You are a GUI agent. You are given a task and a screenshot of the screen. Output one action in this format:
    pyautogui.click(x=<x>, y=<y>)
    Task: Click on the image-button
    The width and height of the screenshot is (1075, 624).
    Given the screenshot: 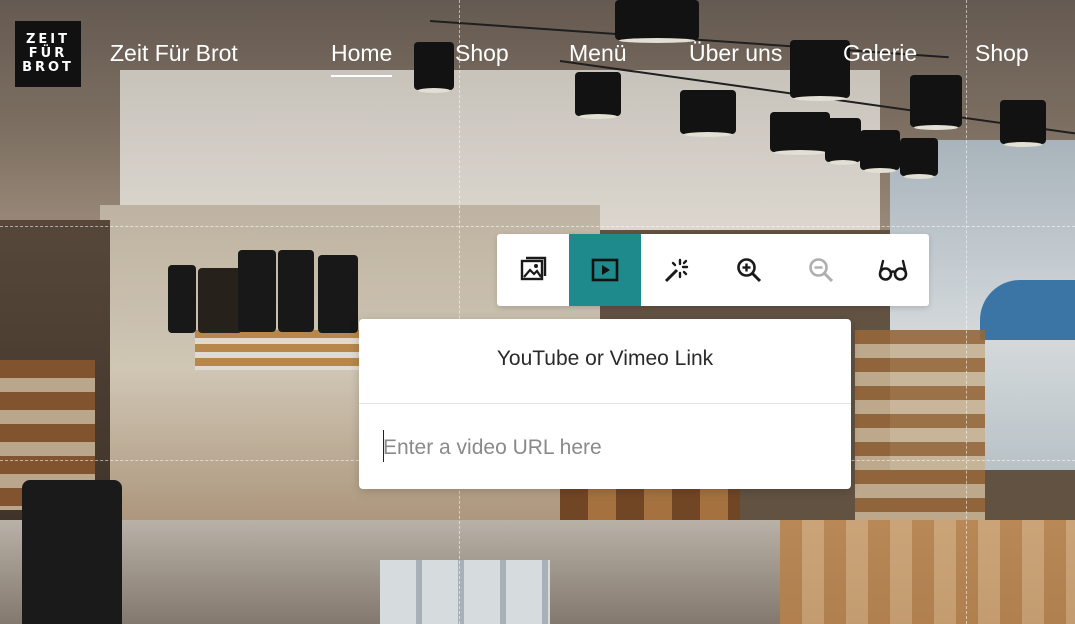 What is the action you would take?
    pyautogui.click(x=533, y=270)
    